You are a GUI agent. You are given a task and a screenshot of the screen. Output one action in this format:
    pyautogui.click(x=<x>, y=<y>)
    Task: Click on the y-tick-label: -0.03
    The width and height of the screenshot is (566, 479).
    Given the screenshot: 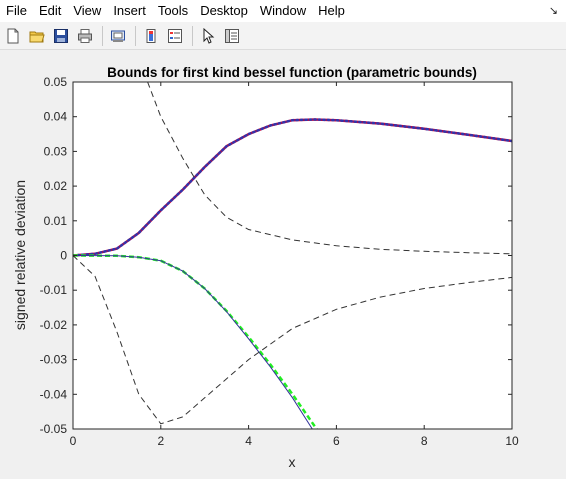 What is the action you would take?
    pyautogui.click(x=54, y=360)
    